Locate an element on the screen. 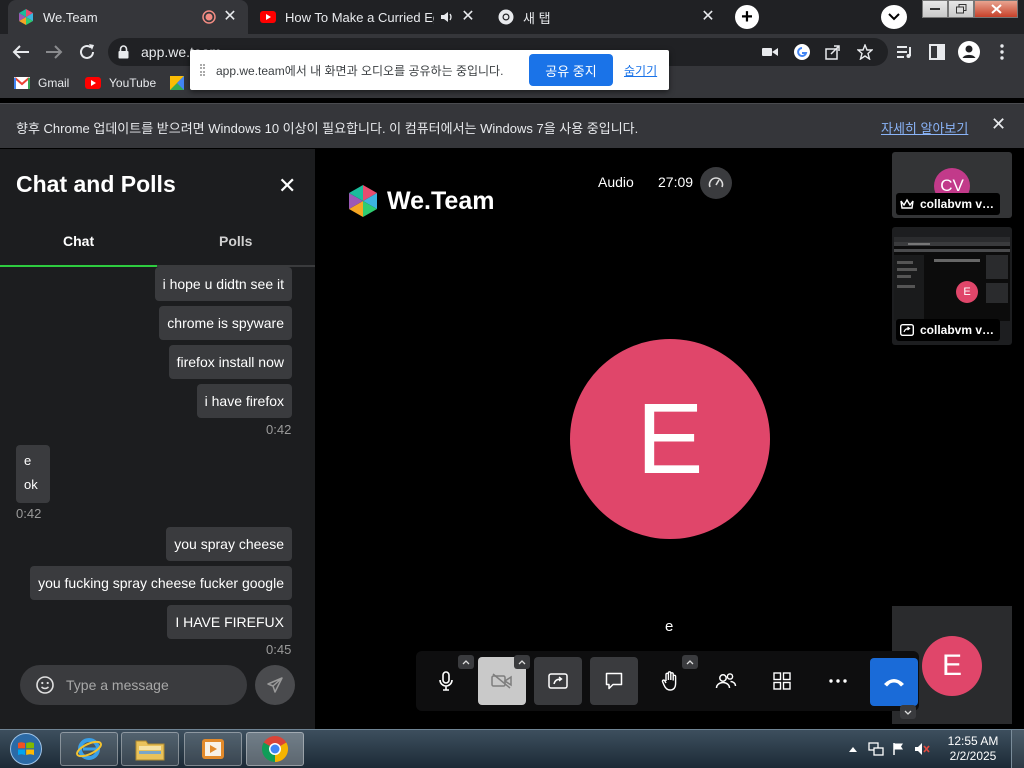 Image resolution: width=1024 pixels, height=768 pixels. close-chat-panel-icon: ✕ is located at coordinates (287, 186).